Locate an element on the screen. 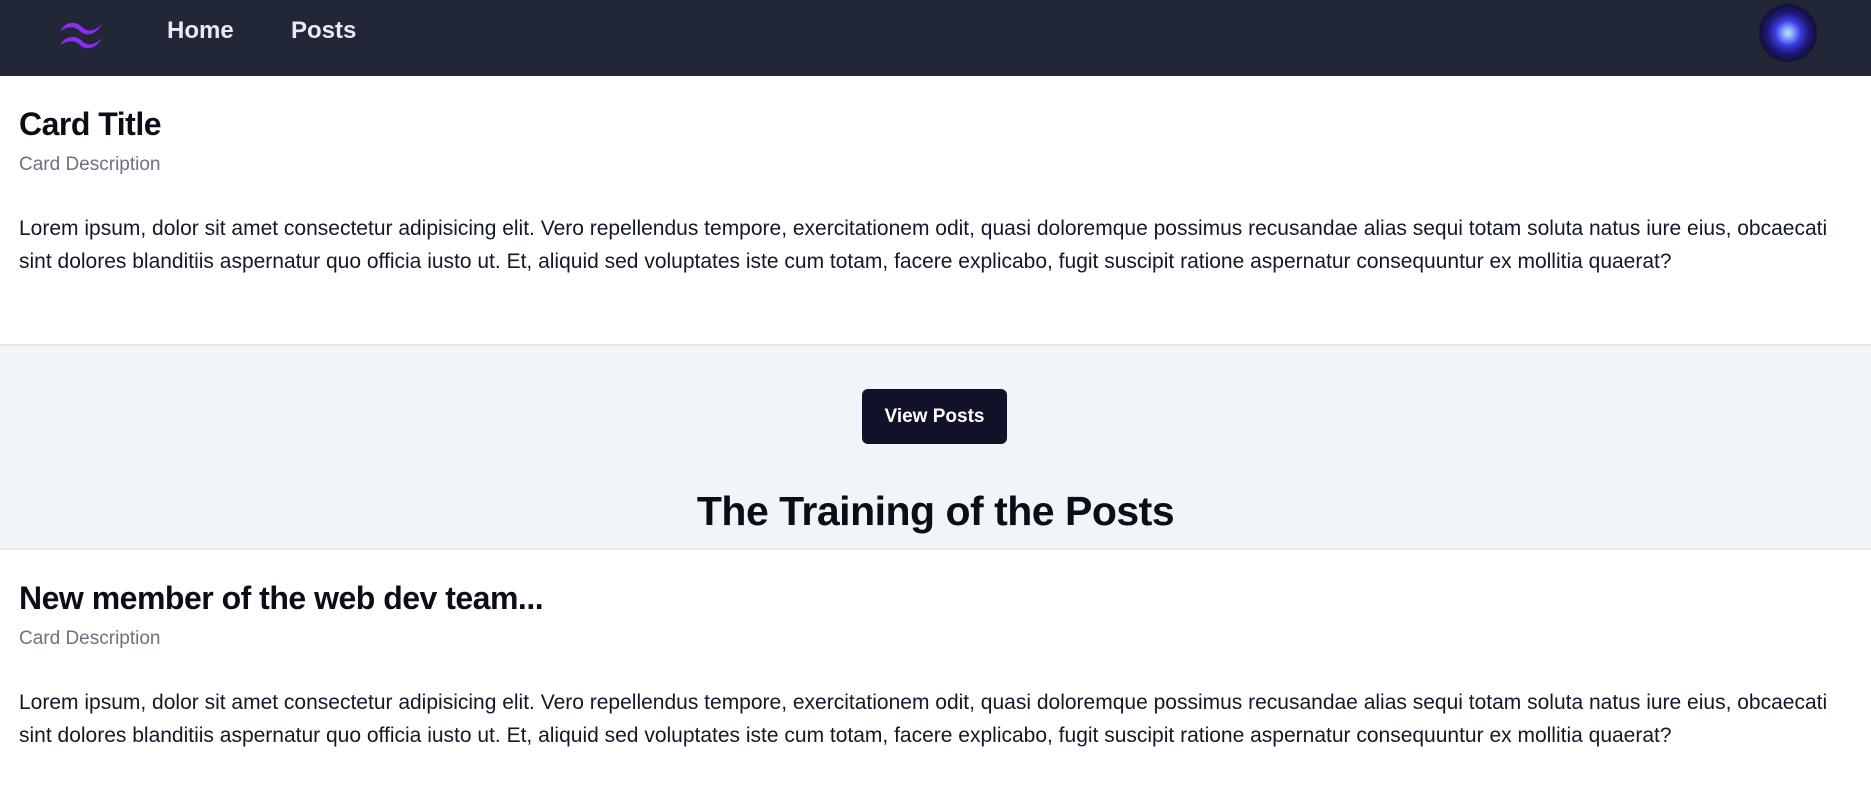 Image resolution: width=1871 pixels, height=810 pixels. card-description: Card Description is located at coordinates (90, 164).